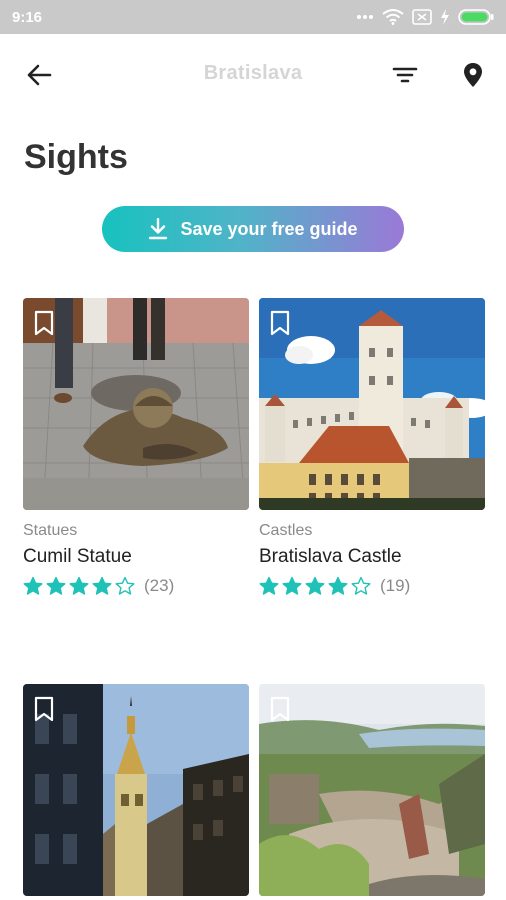 This screenshot has width=506, height=900. I want to click on more-dots-icon, so click(365, 17).